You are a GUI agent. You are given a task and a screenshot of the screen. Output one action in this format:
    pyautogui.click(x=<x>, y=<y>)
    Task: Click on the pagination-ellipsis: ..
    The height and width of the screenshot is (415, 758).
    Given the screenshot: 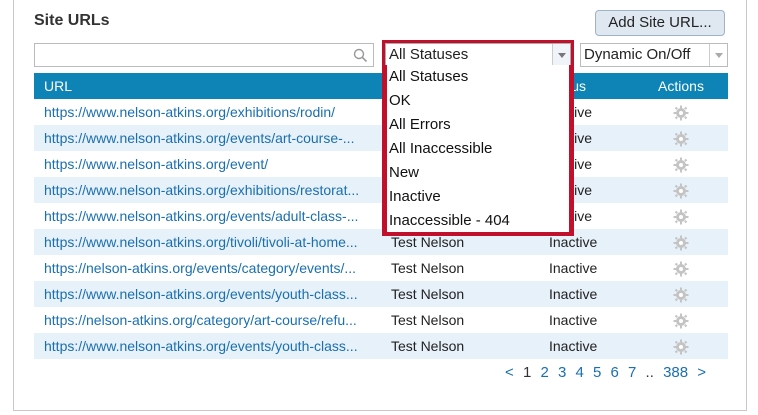 What is the action you would take?
    pyautogui.click(x=649, y=372)
    